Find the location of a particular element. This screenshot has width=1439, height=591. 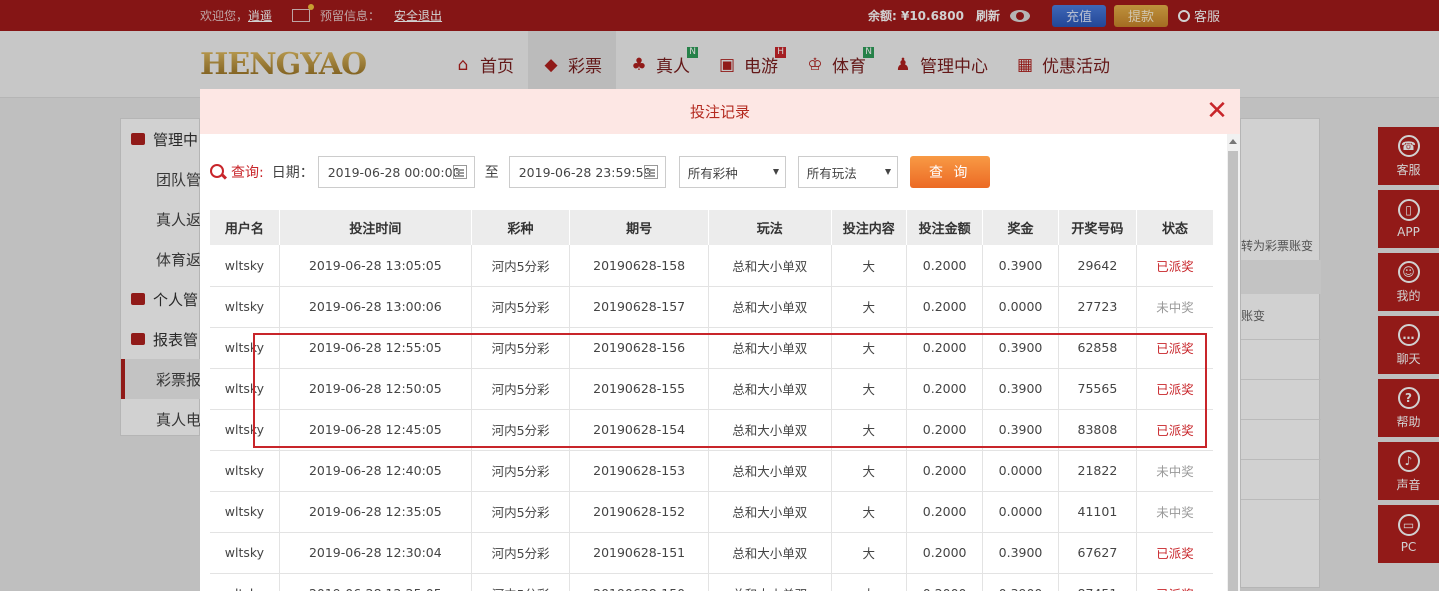

lottery-type-select: 所有彩种 is located at coordinates (732, 172).